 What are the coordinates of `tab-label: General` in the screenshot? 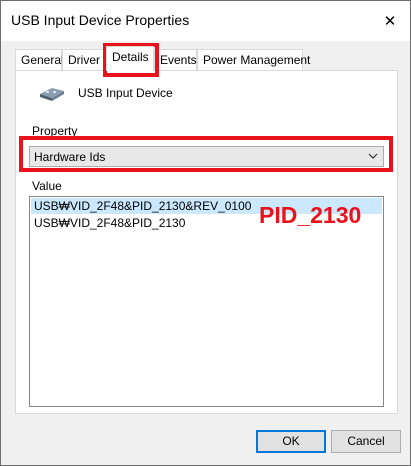 It's located at (42, 60).